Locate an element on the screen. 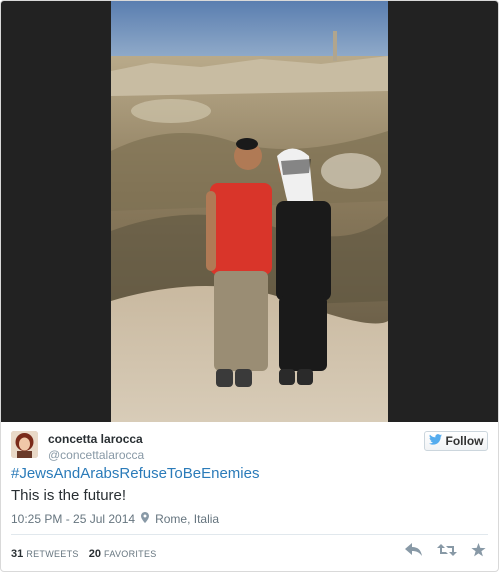  avatar is located at coordinates (24, 444).